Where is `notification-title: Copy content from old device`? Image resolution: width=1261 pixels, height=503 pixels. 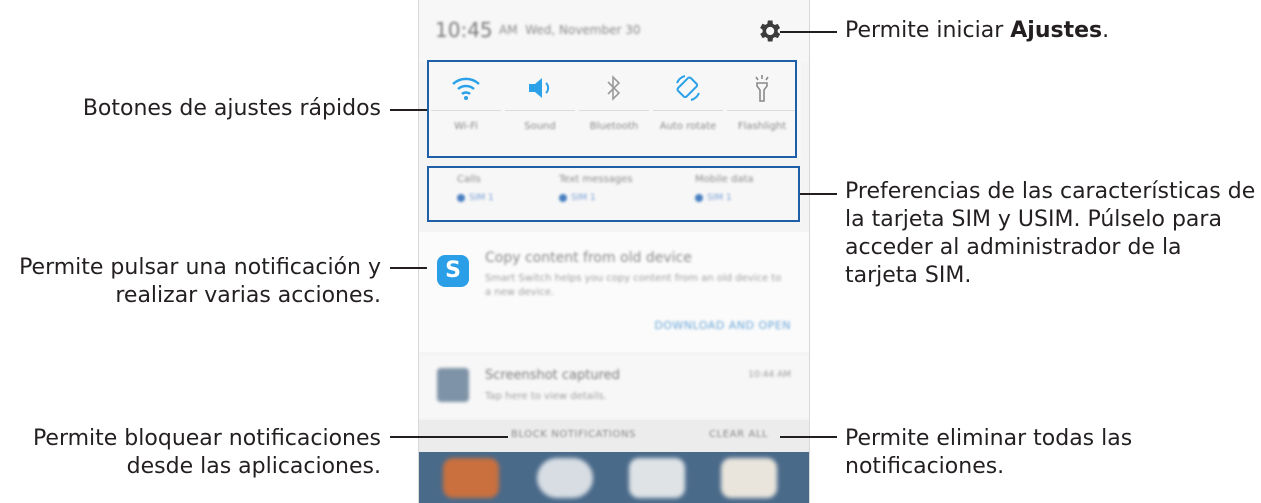
notification-title: Copy content from old device is located at coordinates (588, 258).